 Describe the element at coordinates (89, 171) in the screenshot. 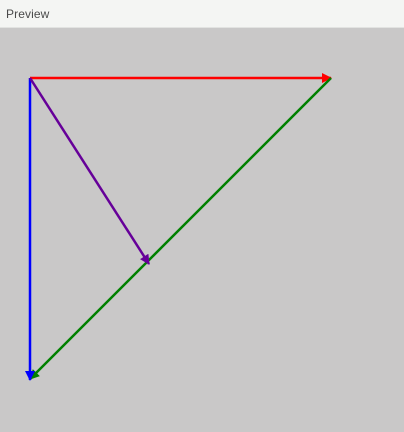

I see `purple-vector` at that location.